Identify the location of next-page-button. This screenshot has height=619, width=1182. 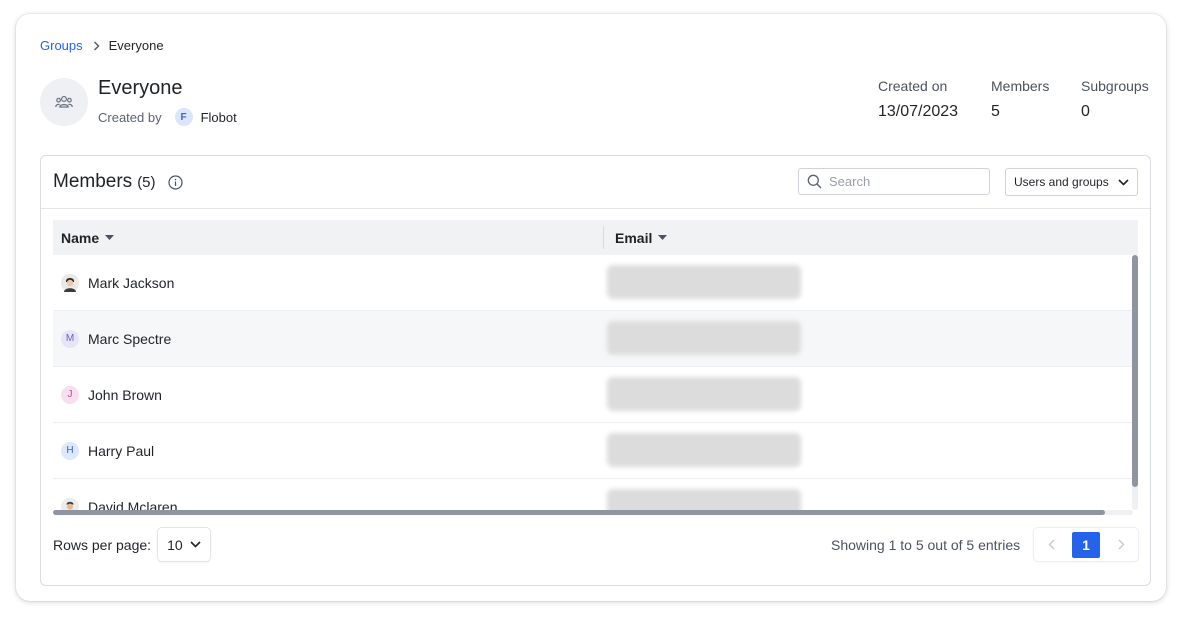
(1121, 545).